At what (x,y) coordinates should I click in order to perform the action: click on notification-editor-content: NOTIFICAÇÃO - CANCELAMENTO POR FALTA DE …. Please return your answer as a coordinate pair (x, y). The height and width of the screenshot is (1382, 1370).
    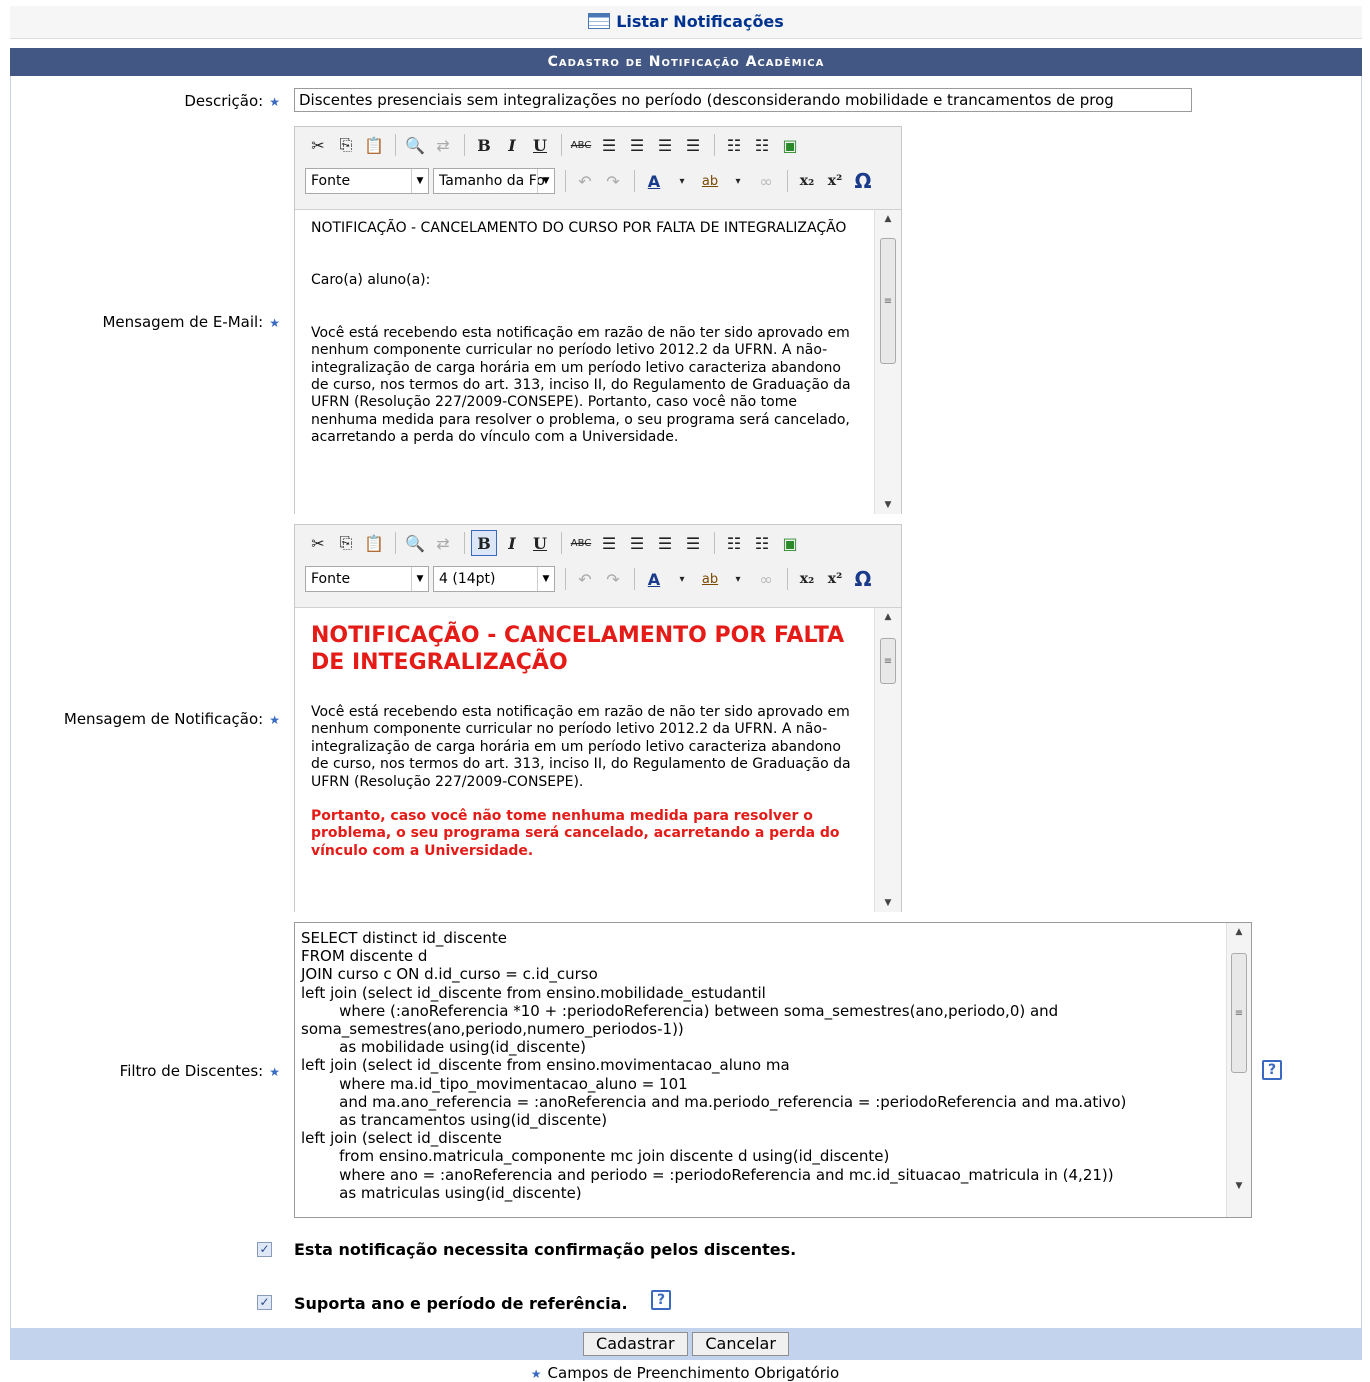
    Looking at the image, I should click on (598, 759).